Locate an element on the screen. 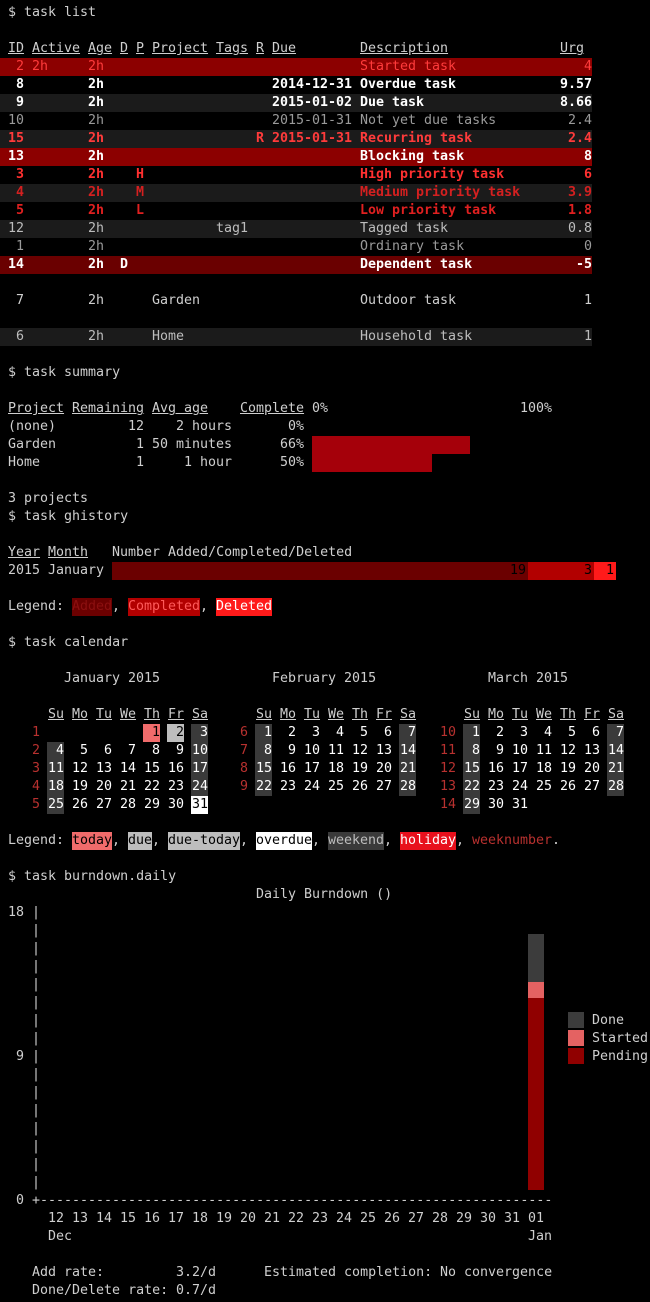 The height and width of the screenshot is (1302, 650). burndown-x-tick: 14 is located at coordinates (104, 1218).